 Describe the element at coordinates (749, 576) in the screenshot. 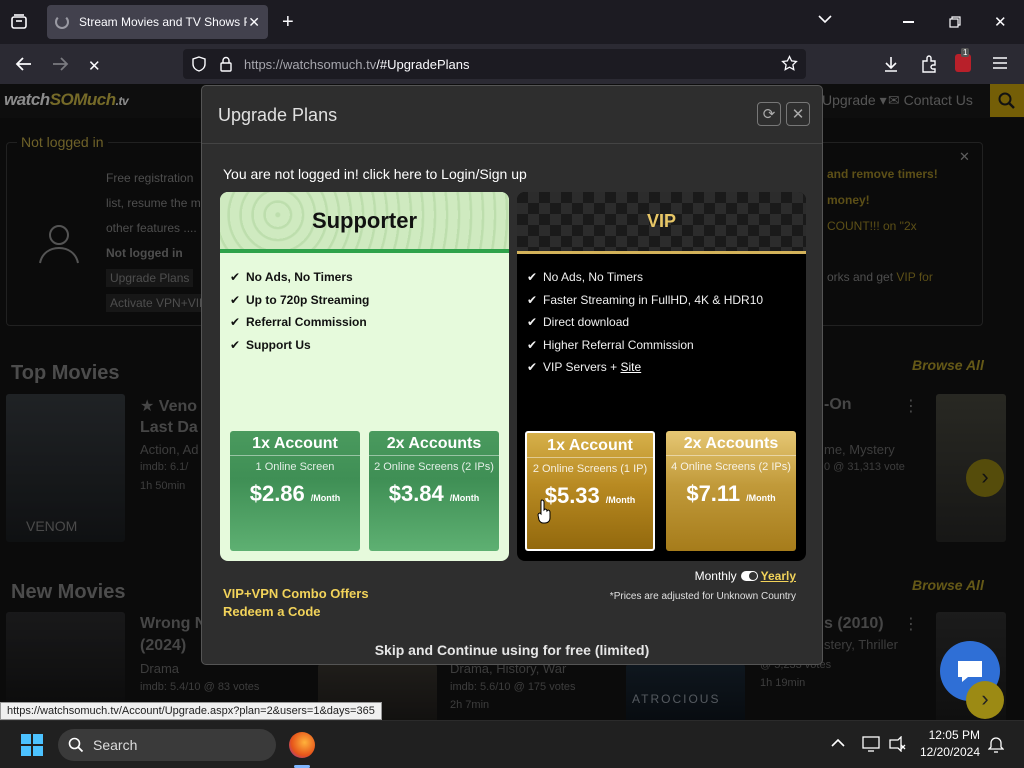

I see `billing-toggle-switch` at that location.